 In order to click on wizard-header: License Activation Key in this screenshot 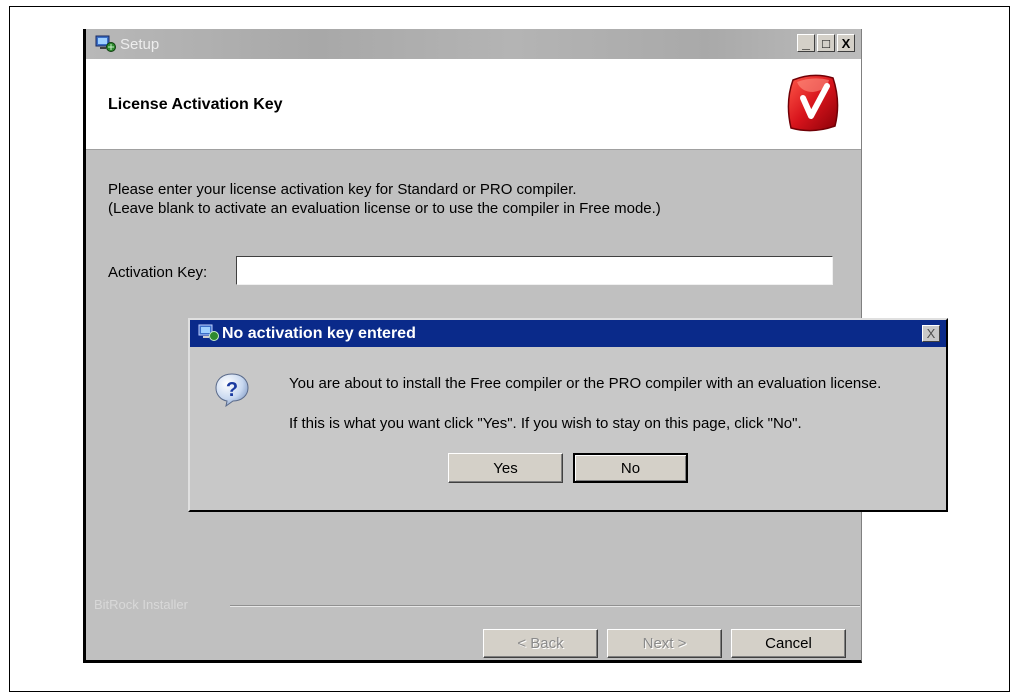, I will do `click(473, 104)`.